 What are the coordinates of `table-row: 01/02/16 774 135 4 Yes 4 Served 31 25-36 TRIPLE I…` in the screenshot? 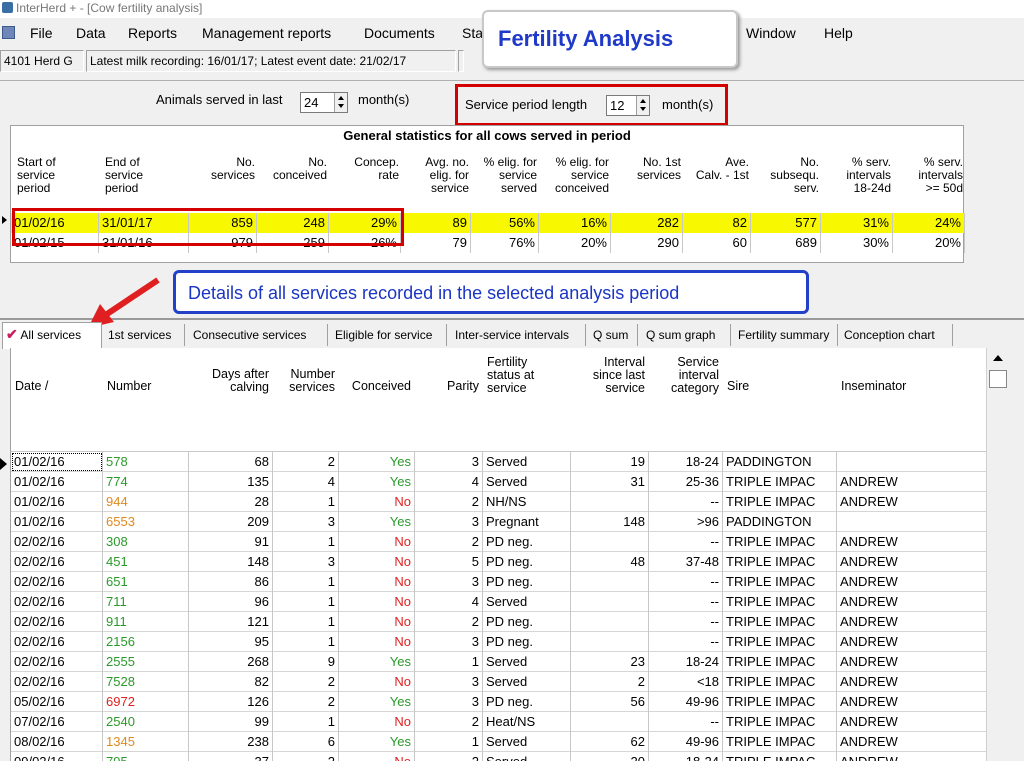 It's located at (498, 482).